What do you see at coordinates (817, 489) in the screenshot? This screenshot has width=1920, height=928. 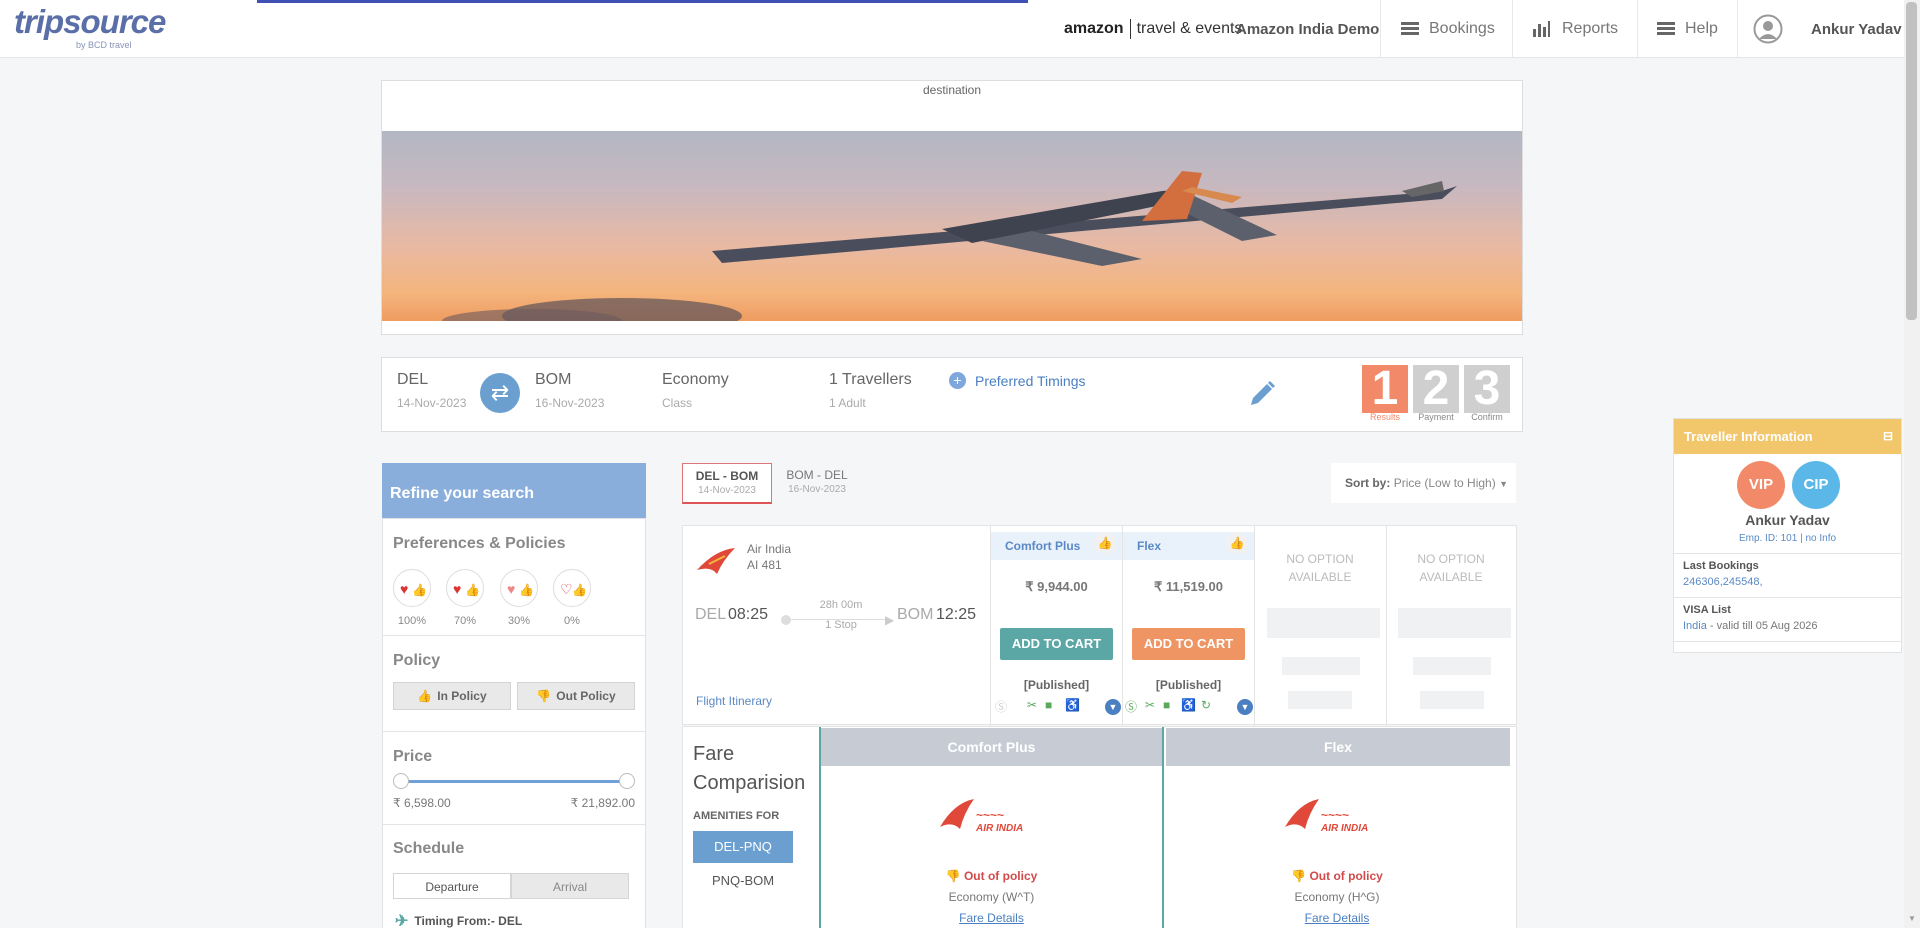 I see `trip-date: 16-Nov-2023` at bounding box center [817, 489].